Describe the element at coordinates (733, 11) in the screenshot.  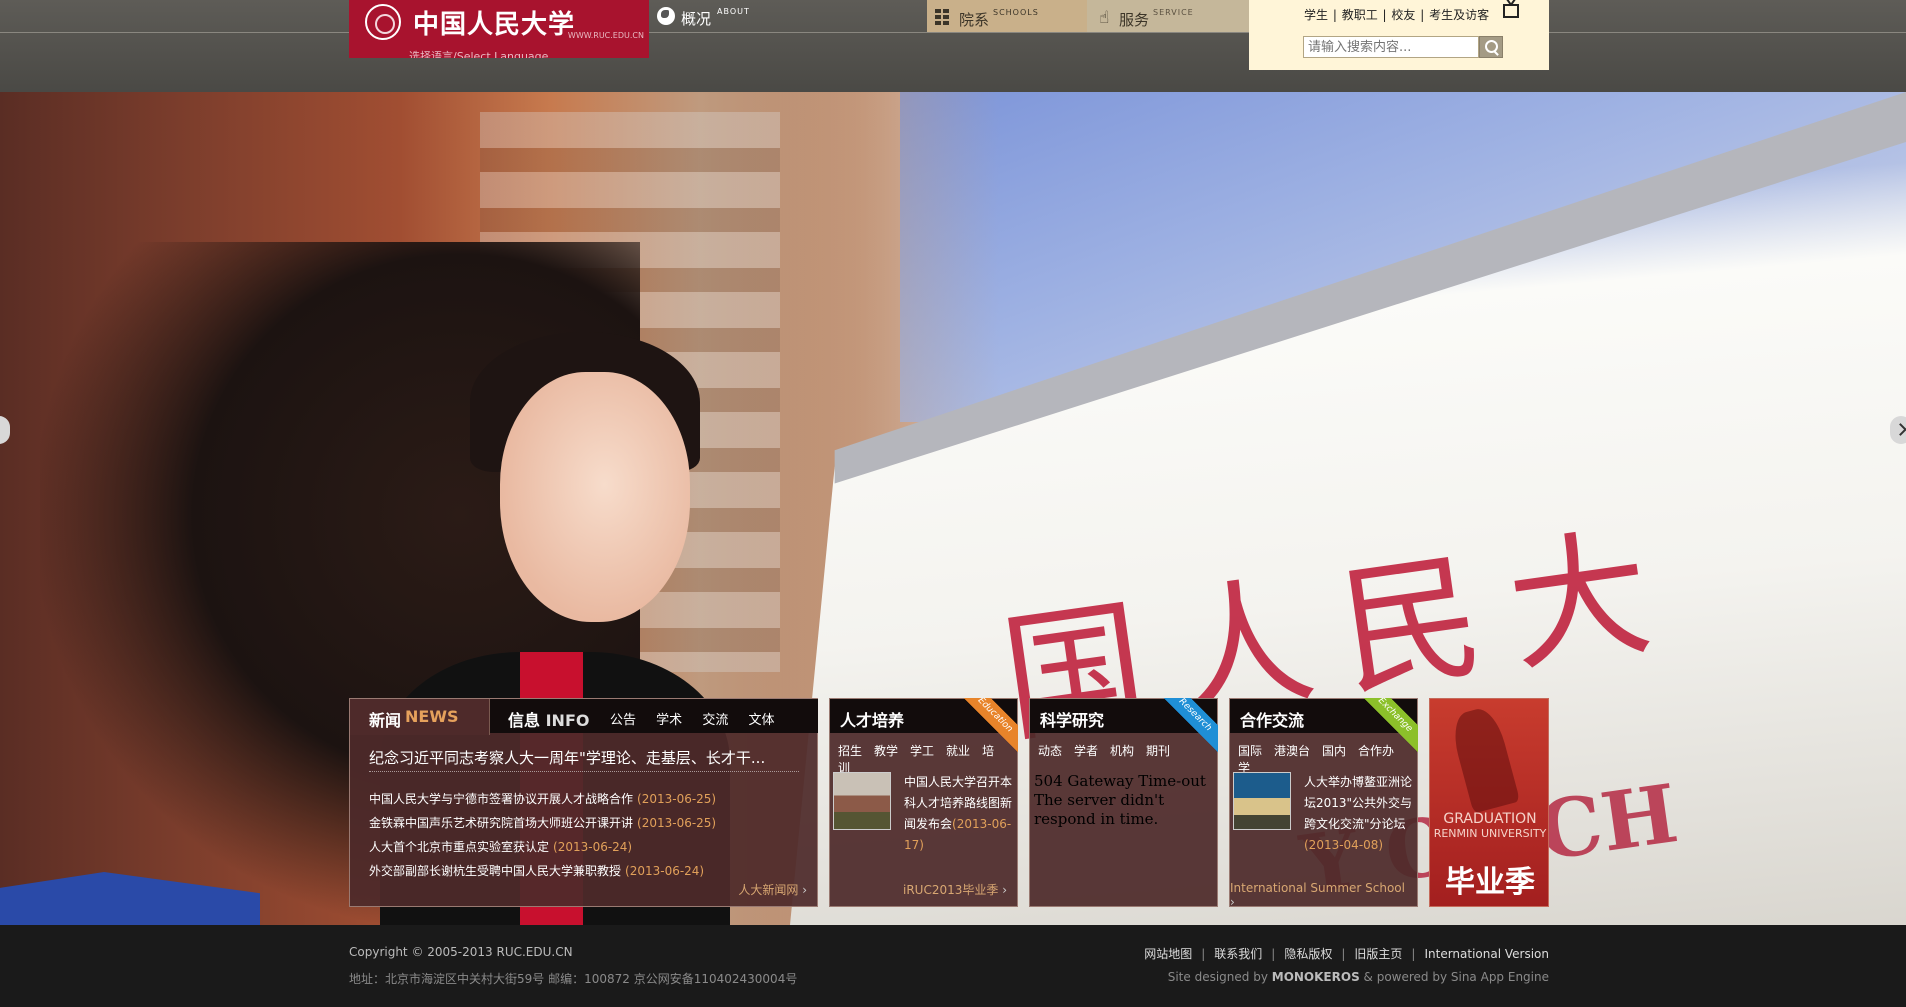
I see `nav-about-en: ABOUT` at that location.